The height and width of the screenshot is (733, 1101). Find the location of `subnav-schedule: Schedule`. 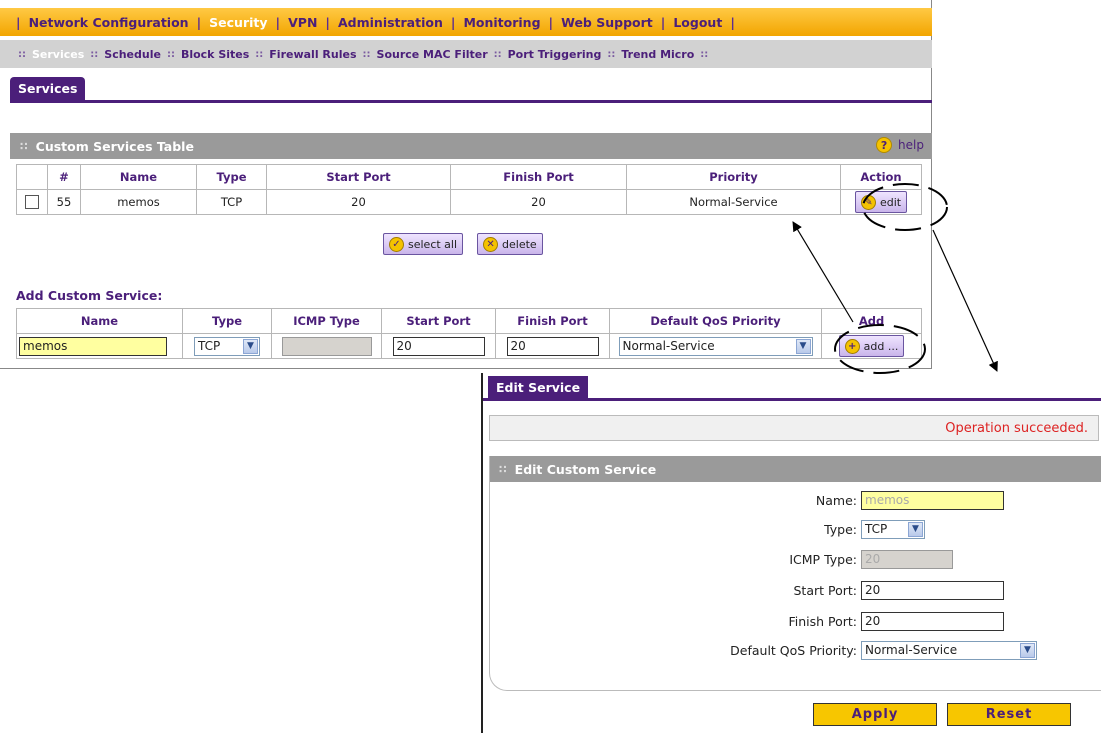

subnav-schedule: Schedule is located at coordinates (132, 54).